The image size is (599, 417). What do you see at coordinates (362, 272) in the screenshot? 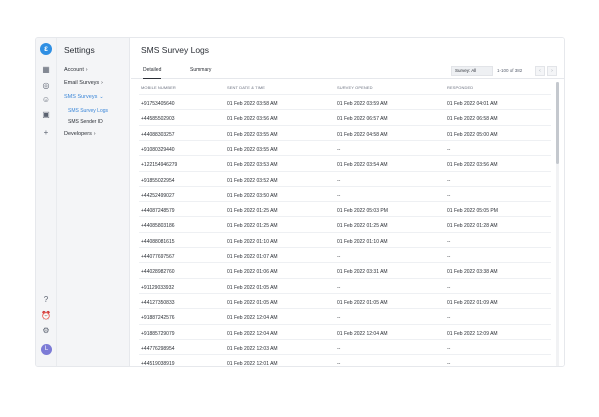
I see `table-cell: 01 Feb 2022 03:31 AM` at bounding box center [362, 272].